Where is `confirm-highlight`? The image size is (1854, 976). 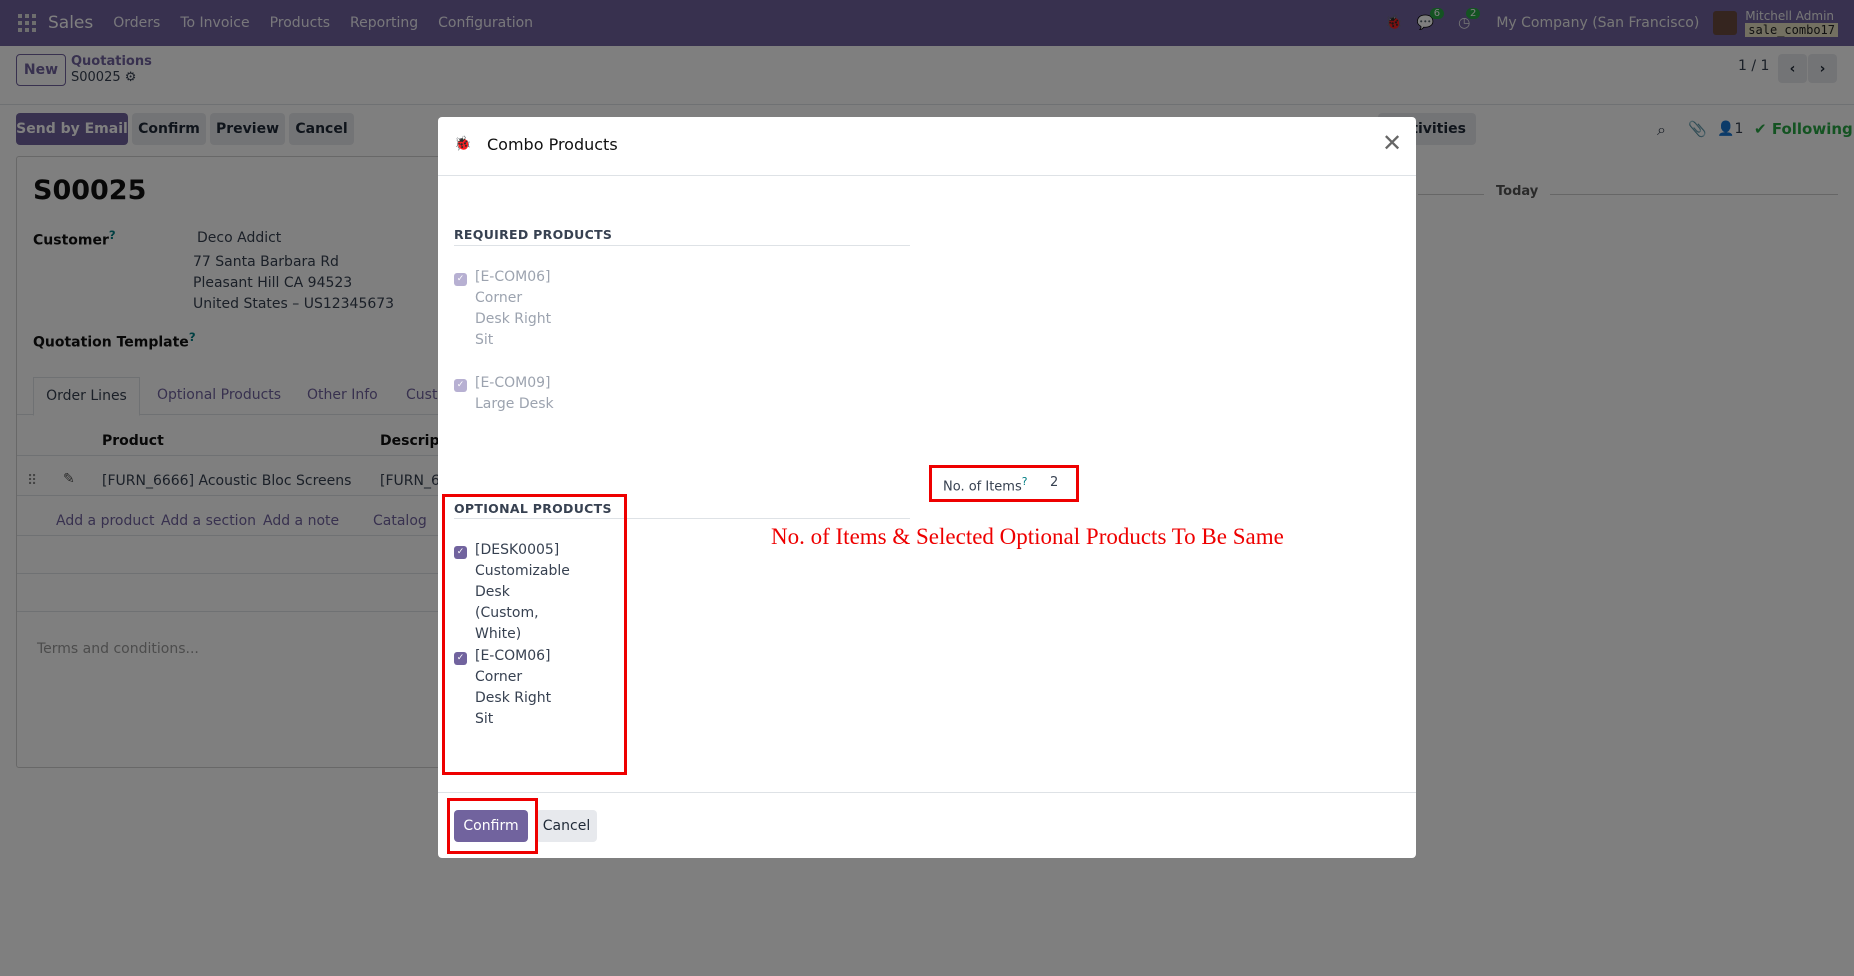 confirm-highlight is located at coordinates (492, 826).